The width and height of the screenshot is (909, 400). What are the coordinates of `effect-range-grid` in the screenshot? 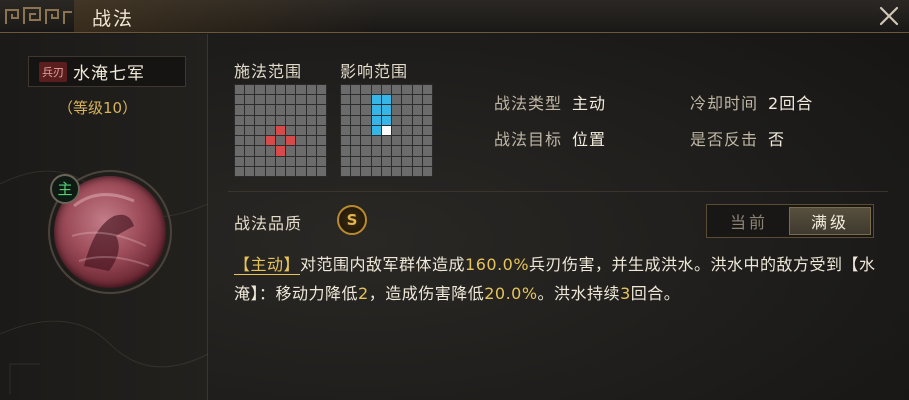 It's located at (386, 130).